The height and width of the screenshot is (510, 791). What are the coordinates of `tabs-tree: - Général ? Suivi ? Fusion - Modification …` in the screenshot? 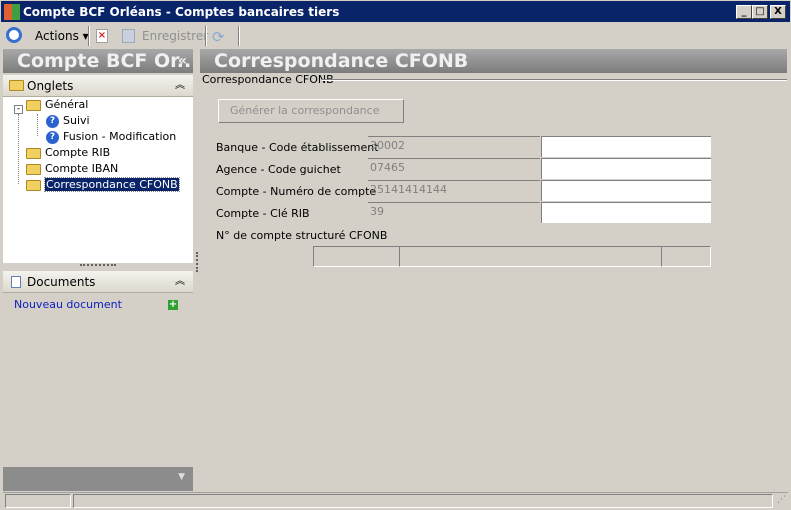 It's located at (98, 180).